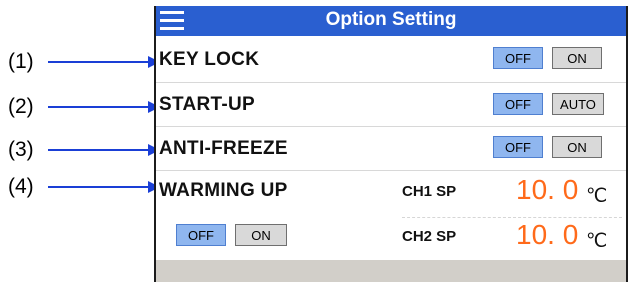  Describe the element at coordinates (209, 59) in the screenshot. I see `key-lock-label: KEY LOCK` at that location.